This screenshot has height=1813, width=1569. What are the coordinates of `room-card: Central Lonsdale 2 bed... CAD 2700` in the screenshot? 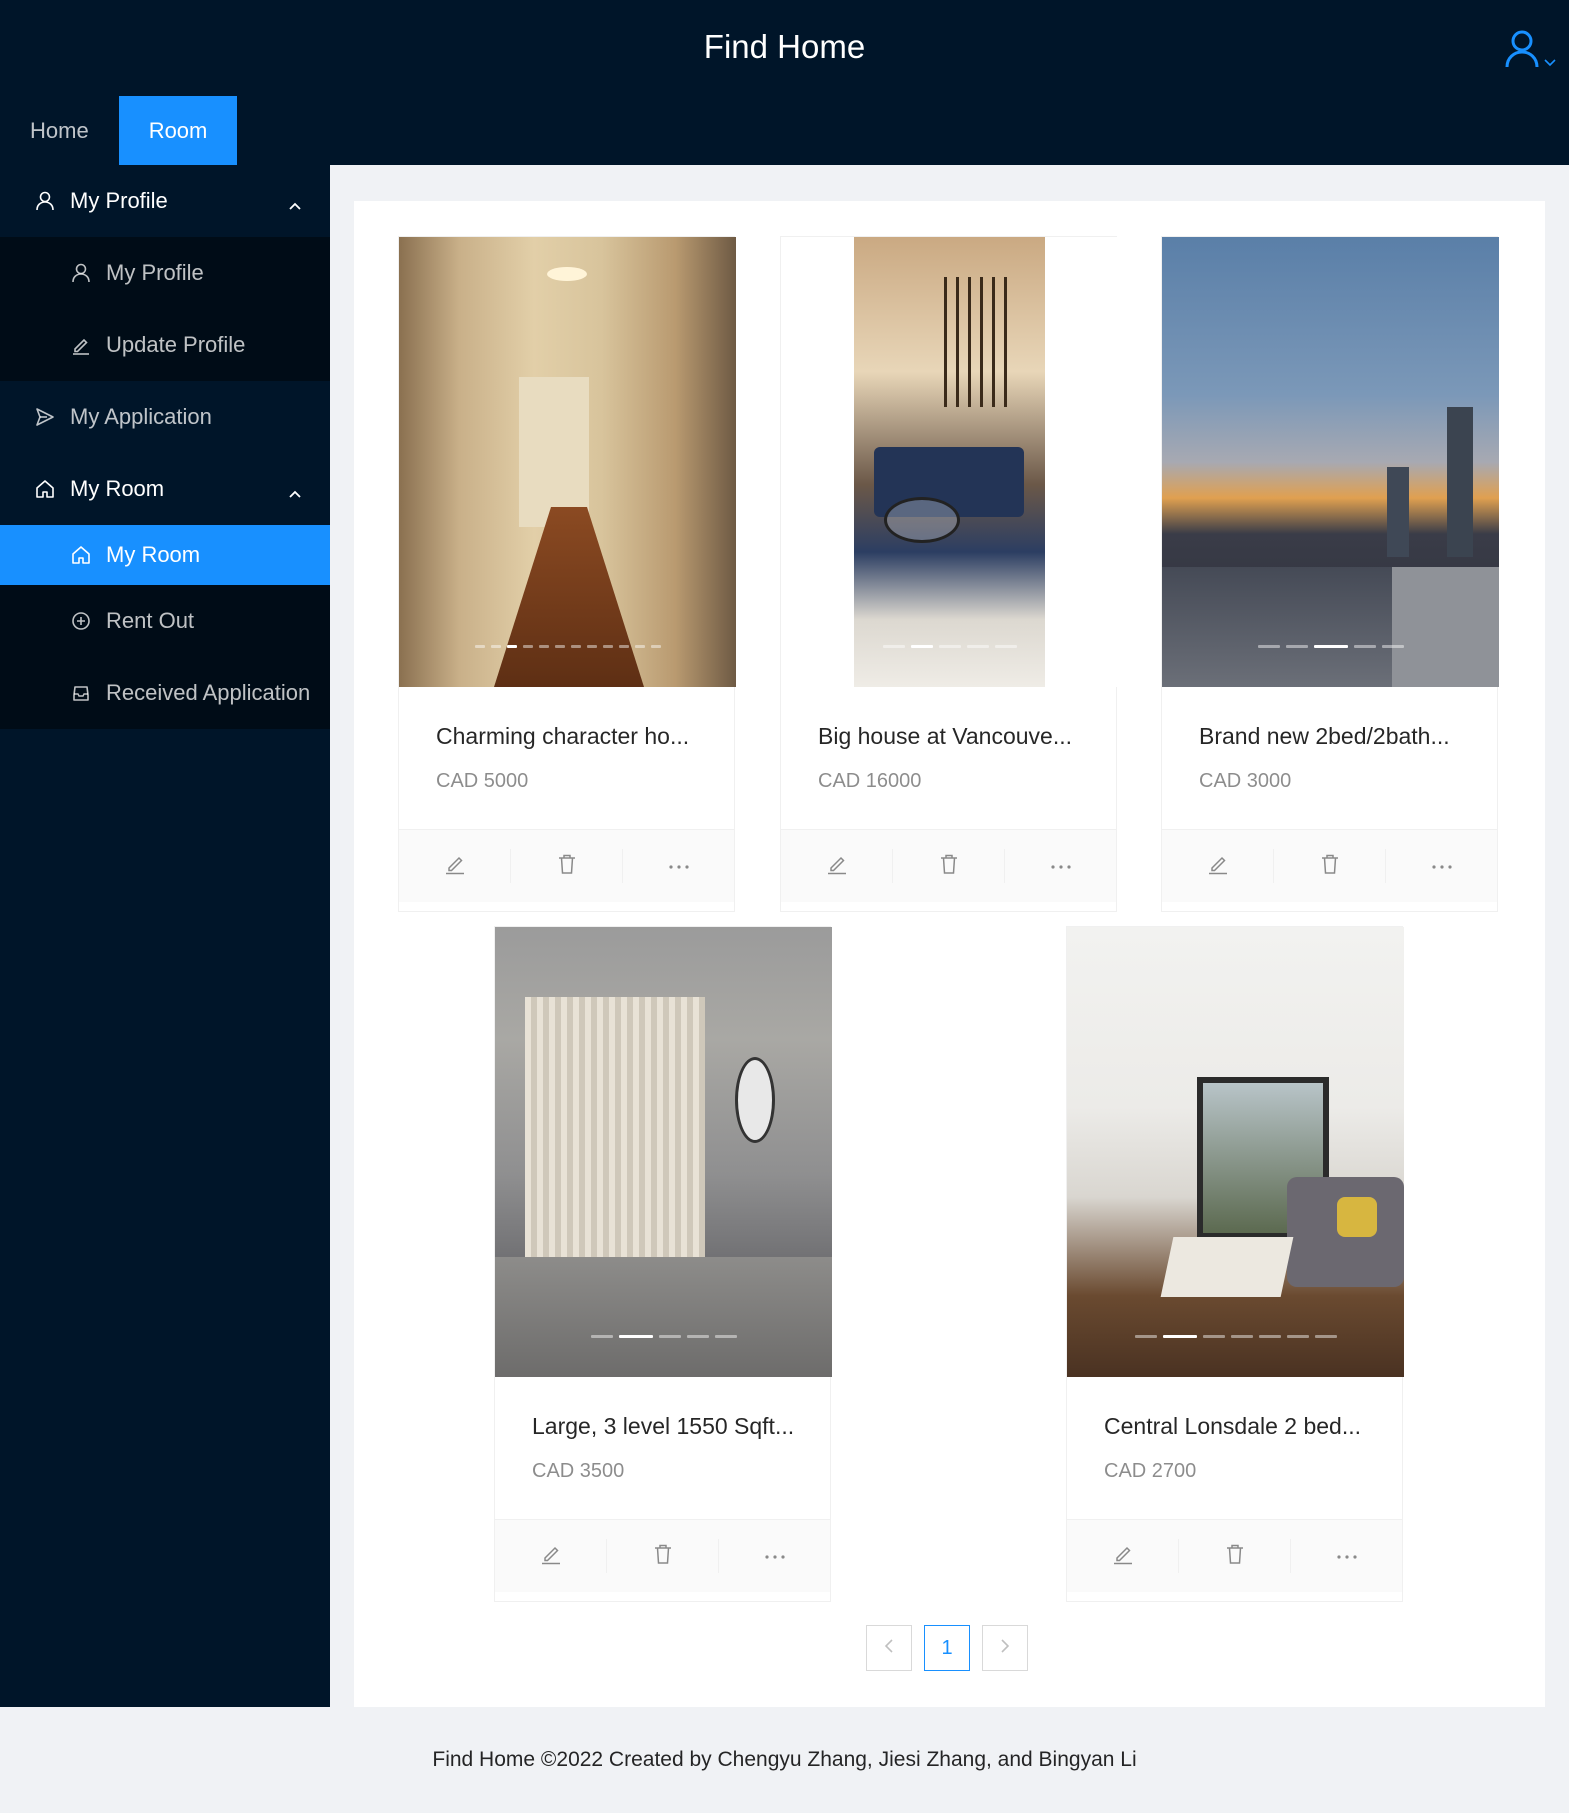 It's located at (1235, 1264).